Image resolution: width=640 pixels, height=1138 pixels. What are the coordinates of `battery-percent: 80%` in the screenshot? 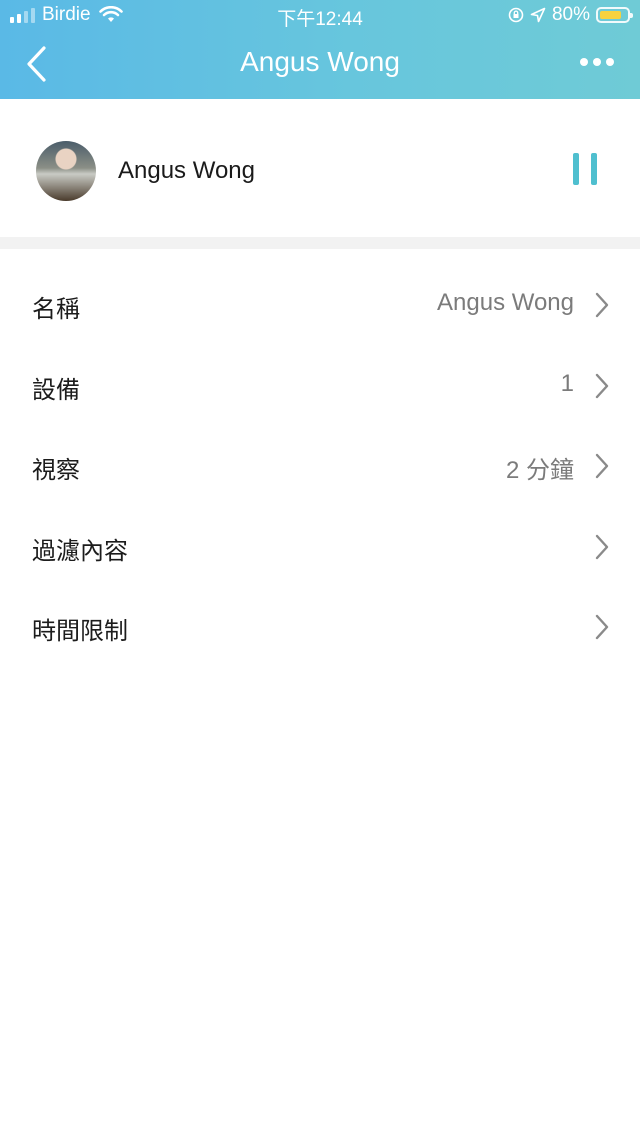 It's located at (570, 14).